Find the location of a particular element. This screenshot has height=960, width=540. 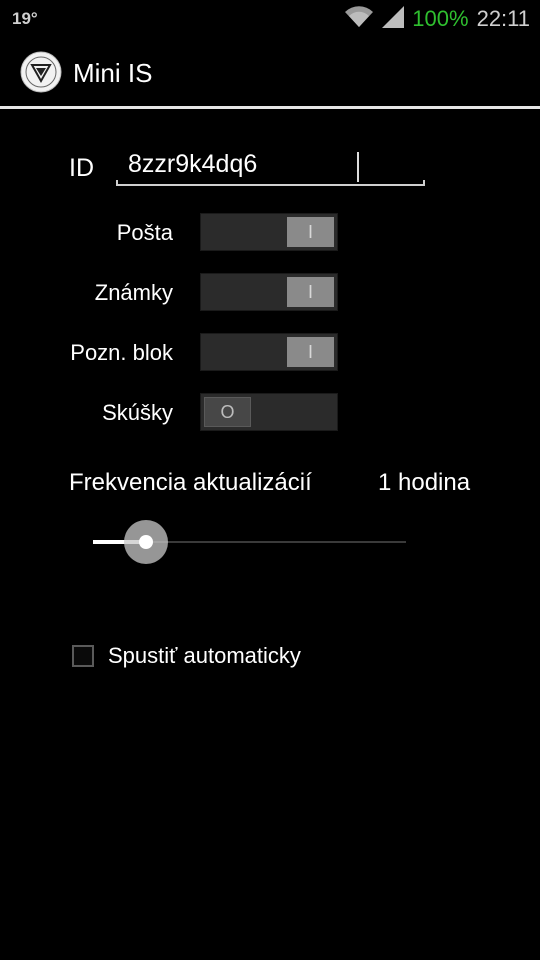

frequency-slider is located at coordinates (249, 542).